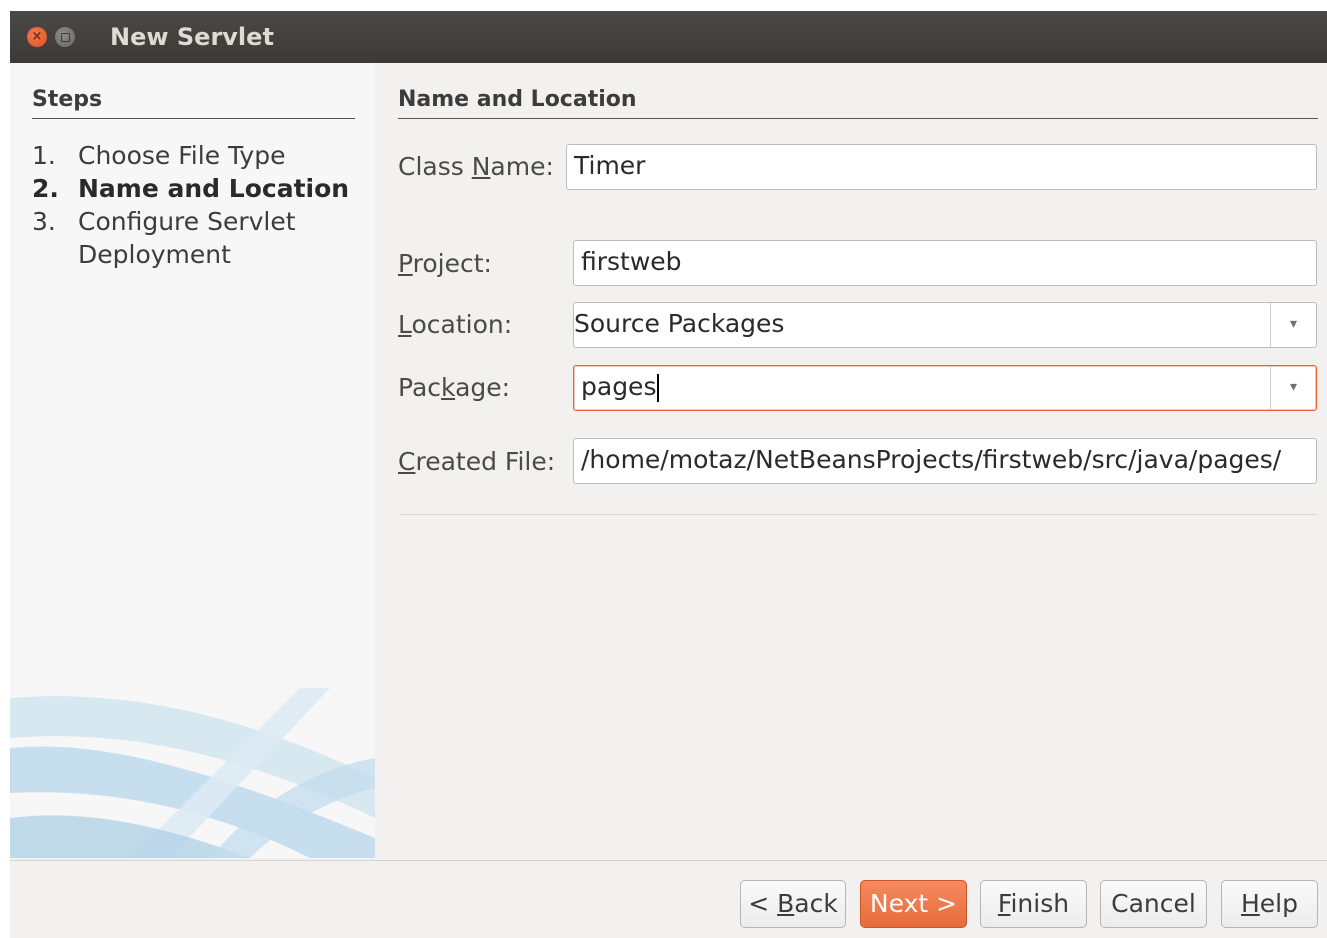  Describe the element at coordinates (154, 254) in the screenshot. I see `step-label-continuation: Deployment` at that location.